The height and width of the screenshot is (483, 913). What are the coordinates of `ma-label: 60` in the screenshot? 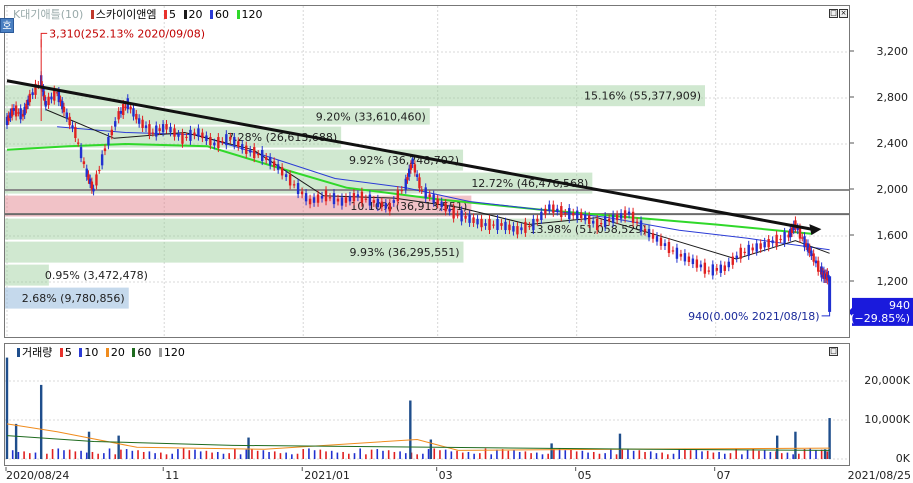 It's located at (144, 352).